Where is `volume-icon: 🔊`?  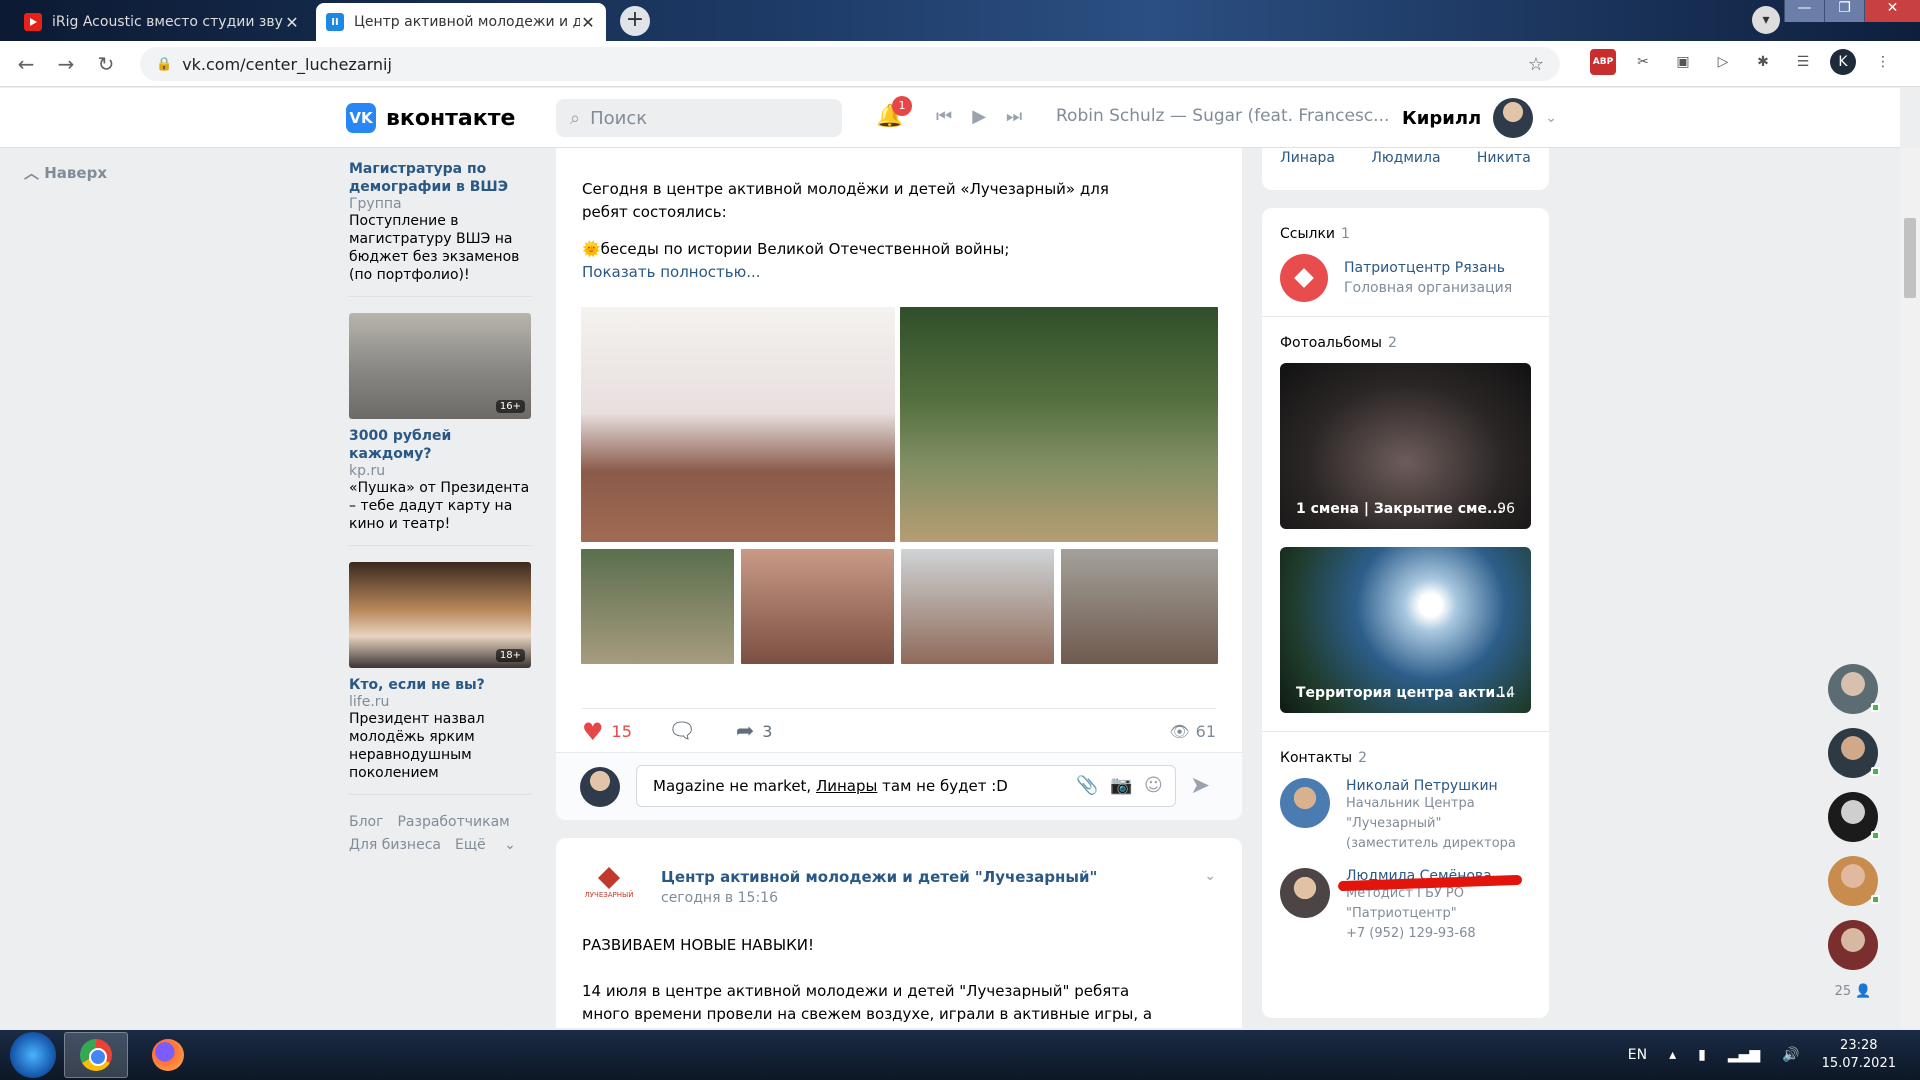
volume-icon: 🔊 is located at coordinates (1790, 1055).